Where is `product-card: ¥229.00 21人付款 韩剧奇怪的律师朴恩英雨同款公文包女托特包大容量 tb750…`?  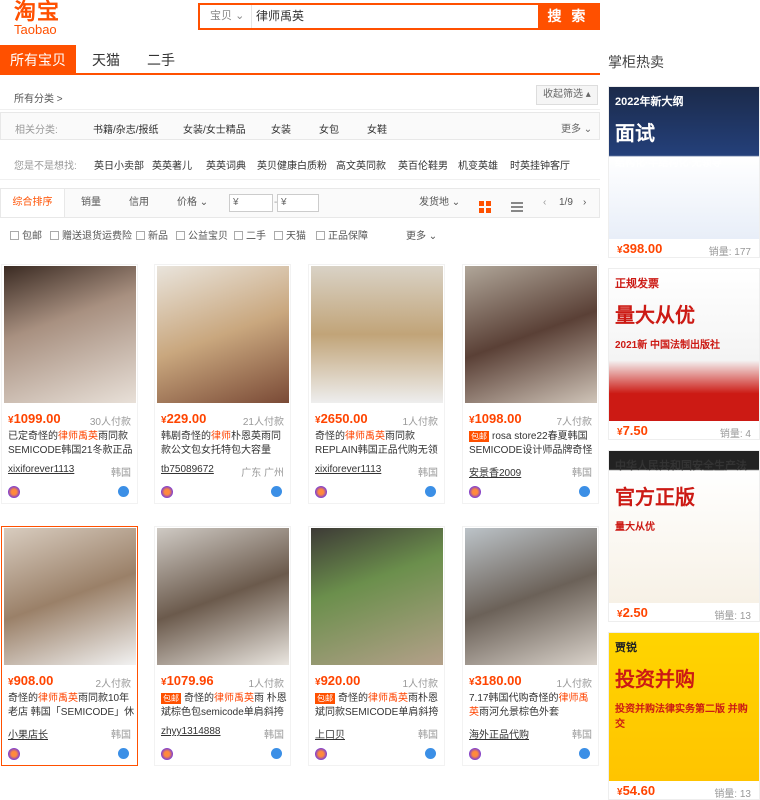
product-card: ¥229.00 21人付款 韩剧奇怪的律师朴恩英雨同款公文包女托特包大容量 tb750… is located at coordinates (222, 384).